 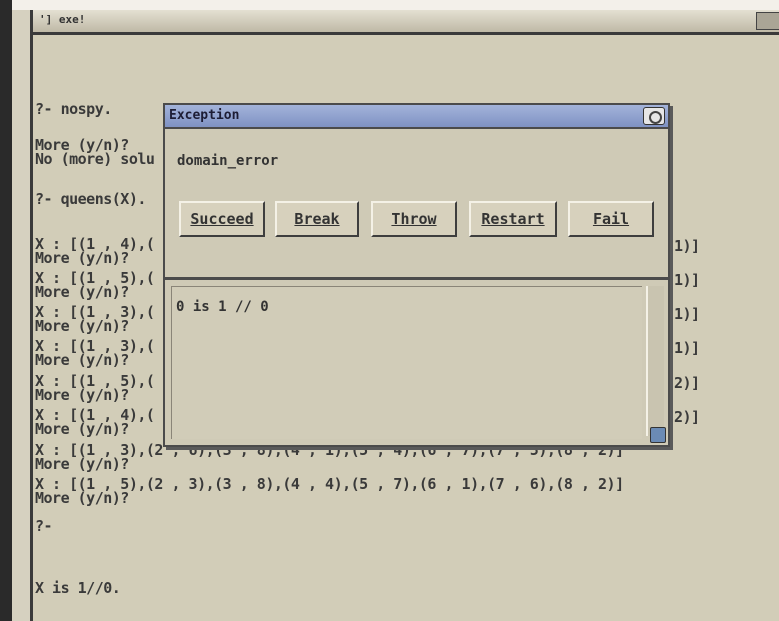 What do you see at coordinates (767, 21) in the screenshot?
I see `depth-gadget-icon` at bounding box center [767, 21].